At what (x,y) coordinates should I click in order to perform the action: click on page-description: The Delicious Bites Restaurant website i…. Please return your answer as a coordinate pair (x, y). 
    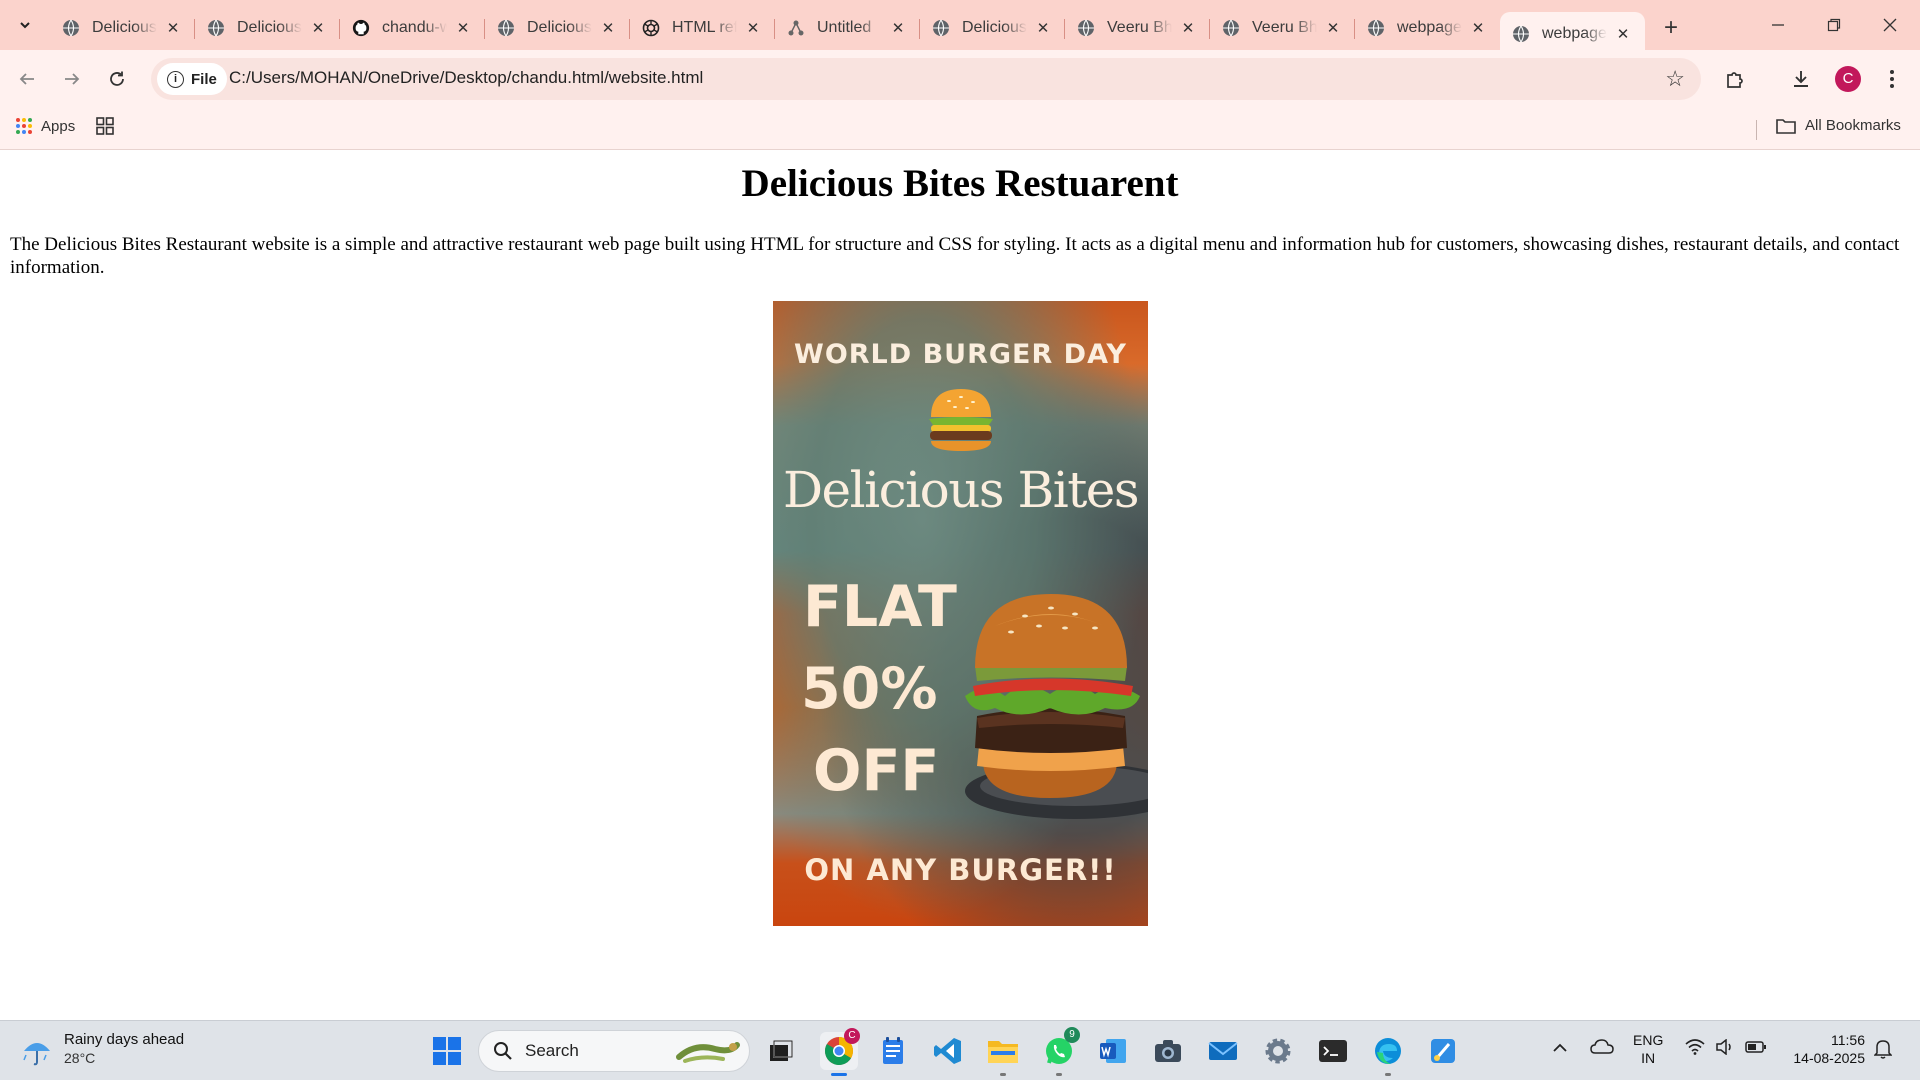
    Looking at the image, I should click on (955, 256).